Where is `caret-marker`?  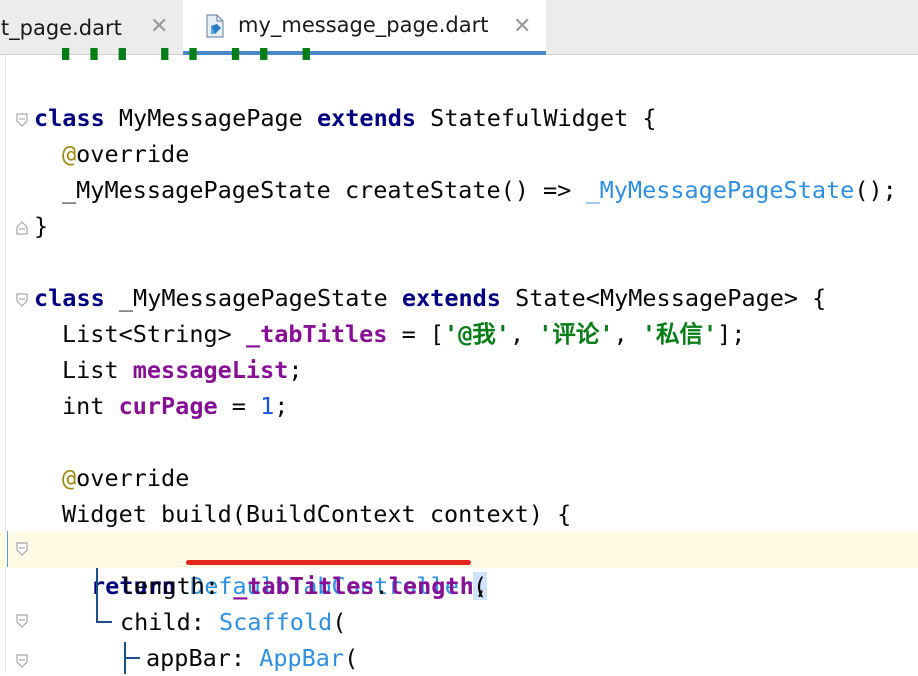
caret-marker is located at coordinates (7, 549).